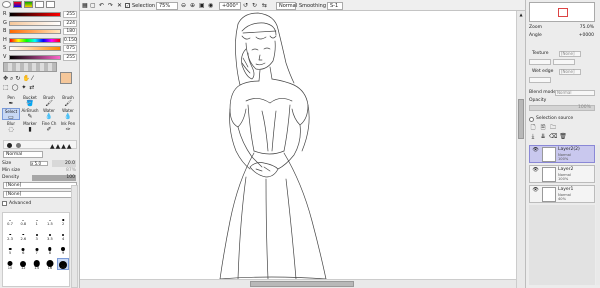  Describe the element at coordinates (183, 6) in the screenshot. I see `zoom-out-icon: ⊖` at that location.